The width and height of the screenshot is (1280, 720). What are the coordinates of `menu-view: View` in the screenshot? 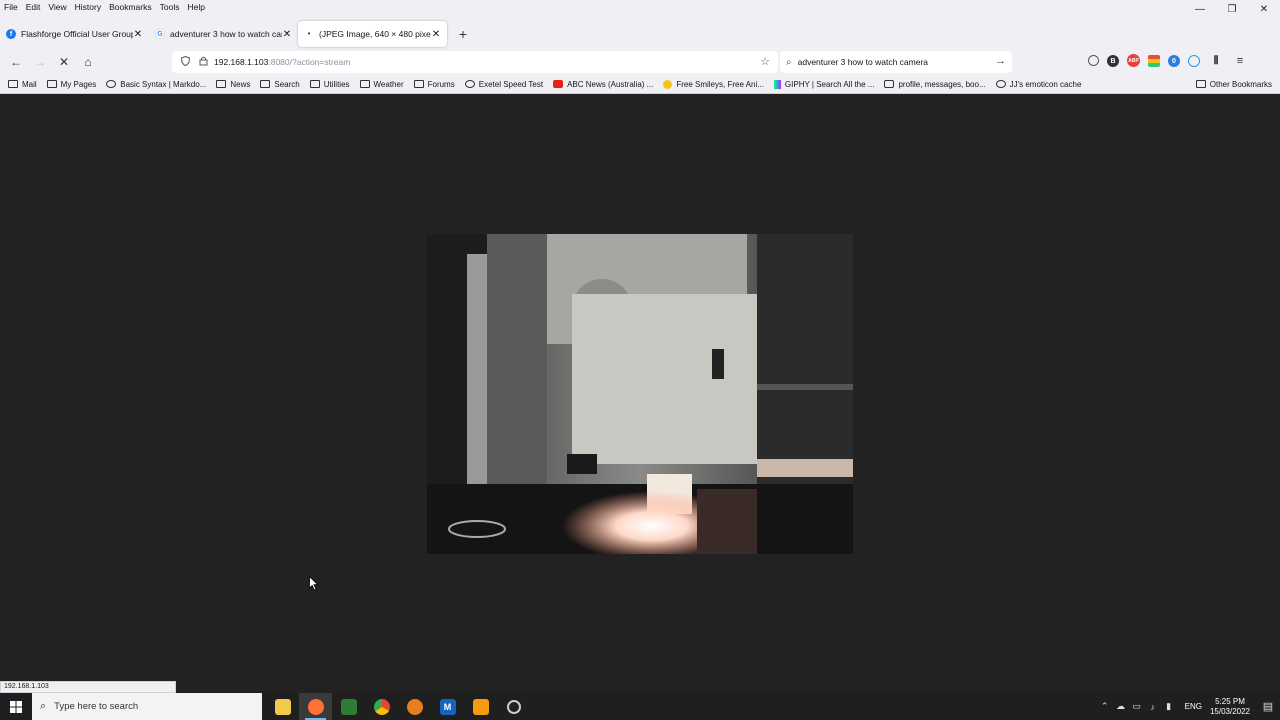 It's located at (57, 7).